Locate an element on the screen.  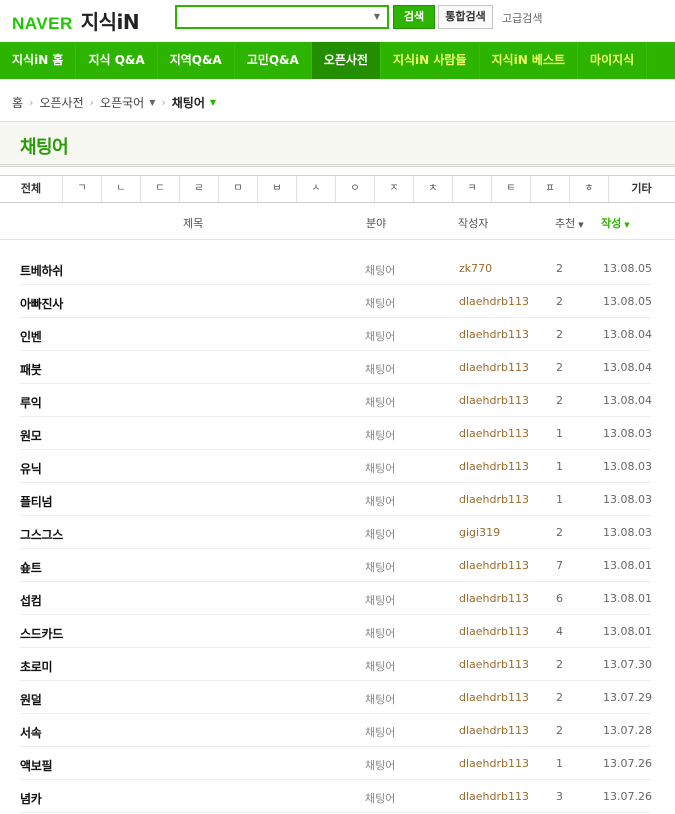
index-letter: ㅎ is located at coordinates (589, 189).